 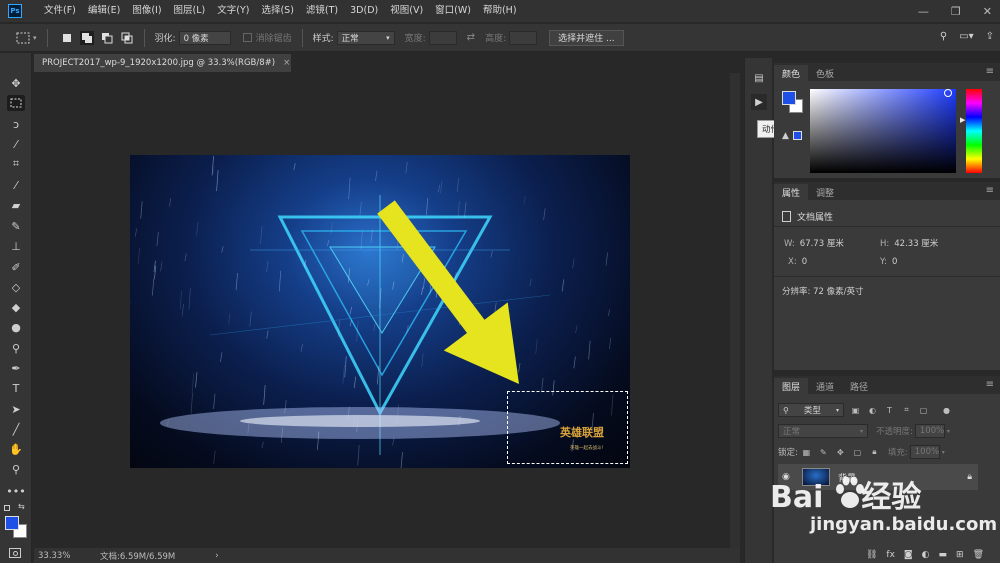 I want to click on marquee-preset-icon, so click(x=23, y=38).